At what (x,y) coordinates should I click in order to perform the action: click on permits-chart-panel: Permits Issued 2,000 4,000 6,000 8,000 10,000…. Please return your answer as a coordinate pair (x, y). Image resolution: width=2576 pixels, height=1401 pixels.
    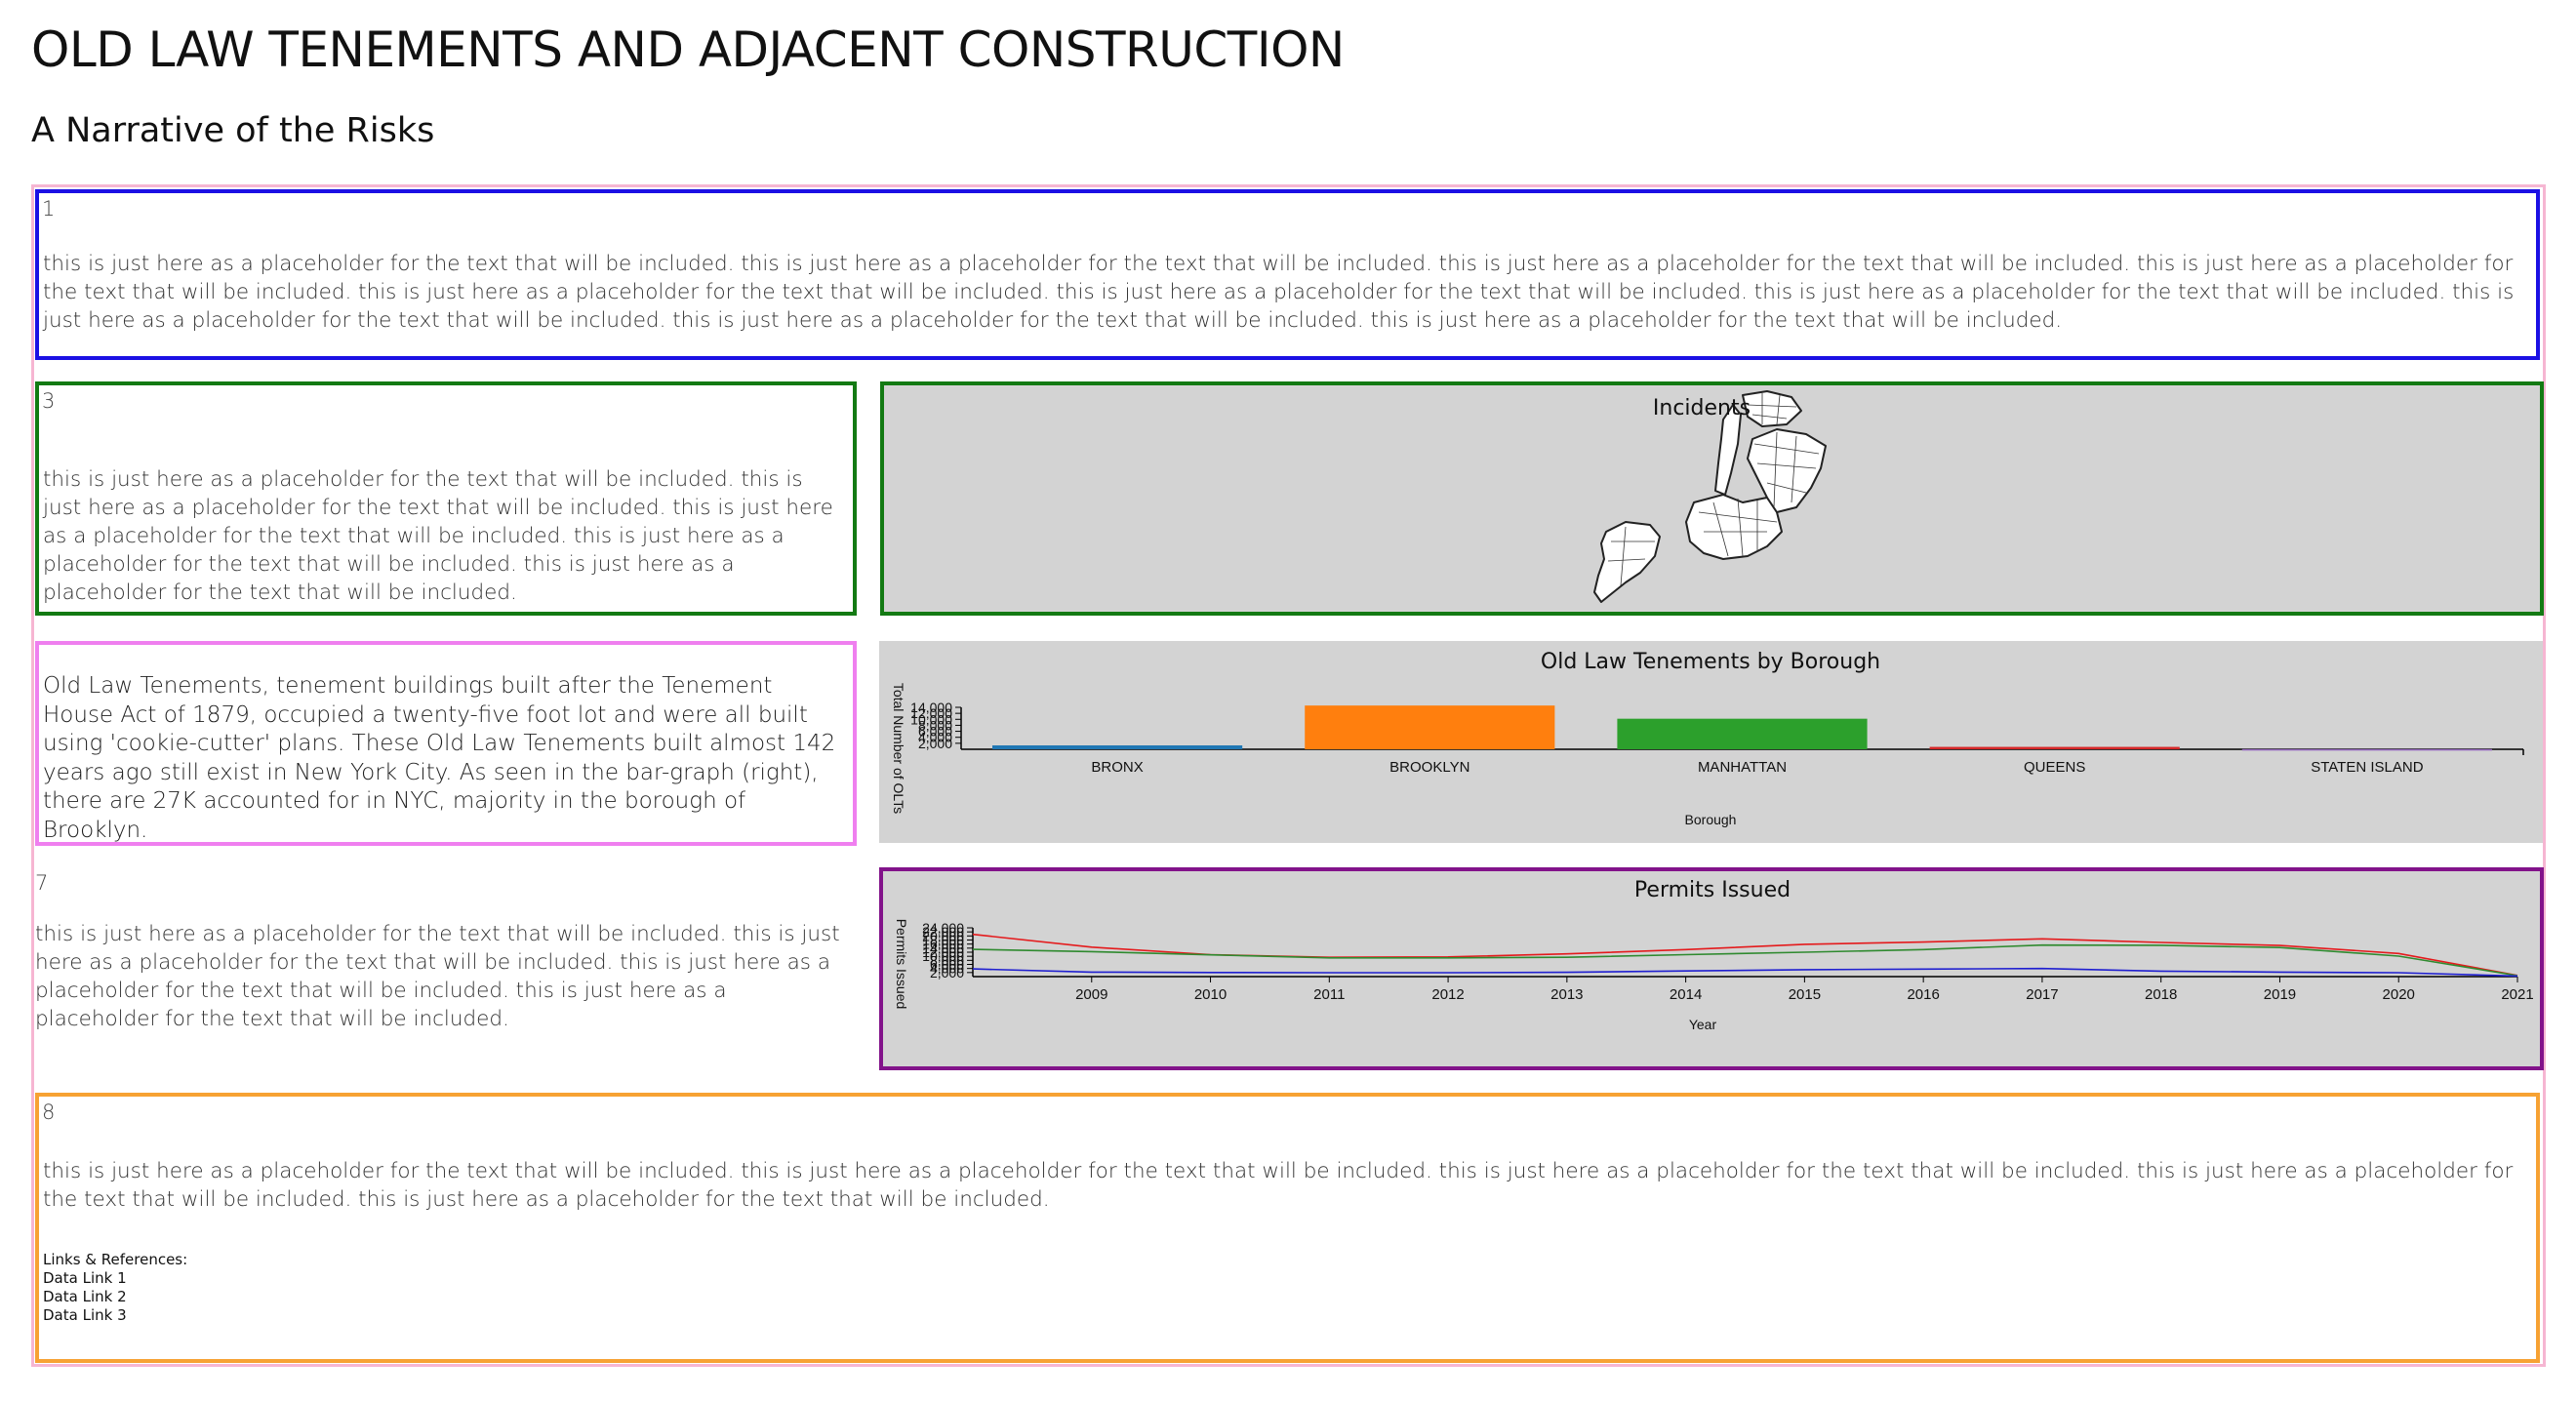
    Looking at the image, I should click on (1711, 968).